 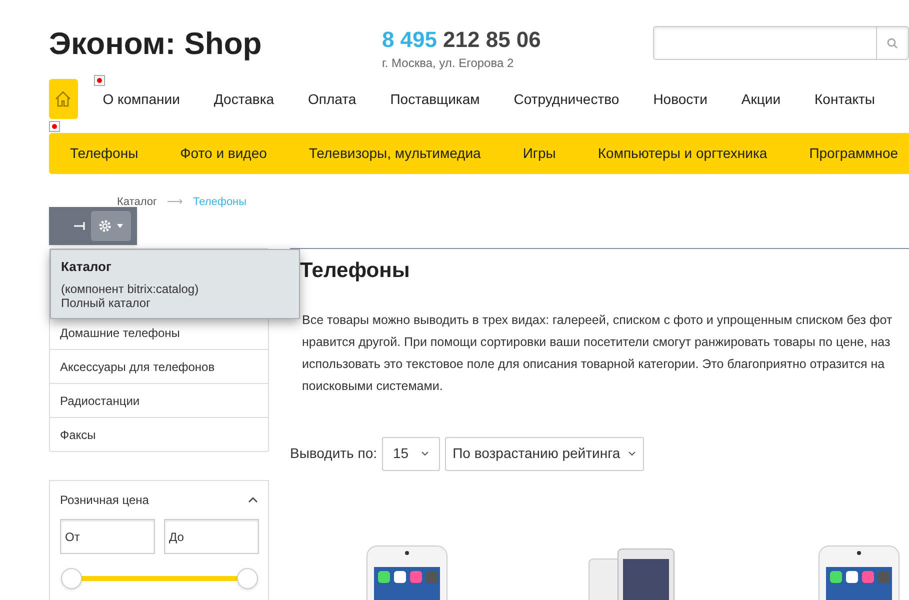 What do you see at coordinates (211, 536) in the screenshot?
I see `price-to-field: До` at bounding box center [211, 536].